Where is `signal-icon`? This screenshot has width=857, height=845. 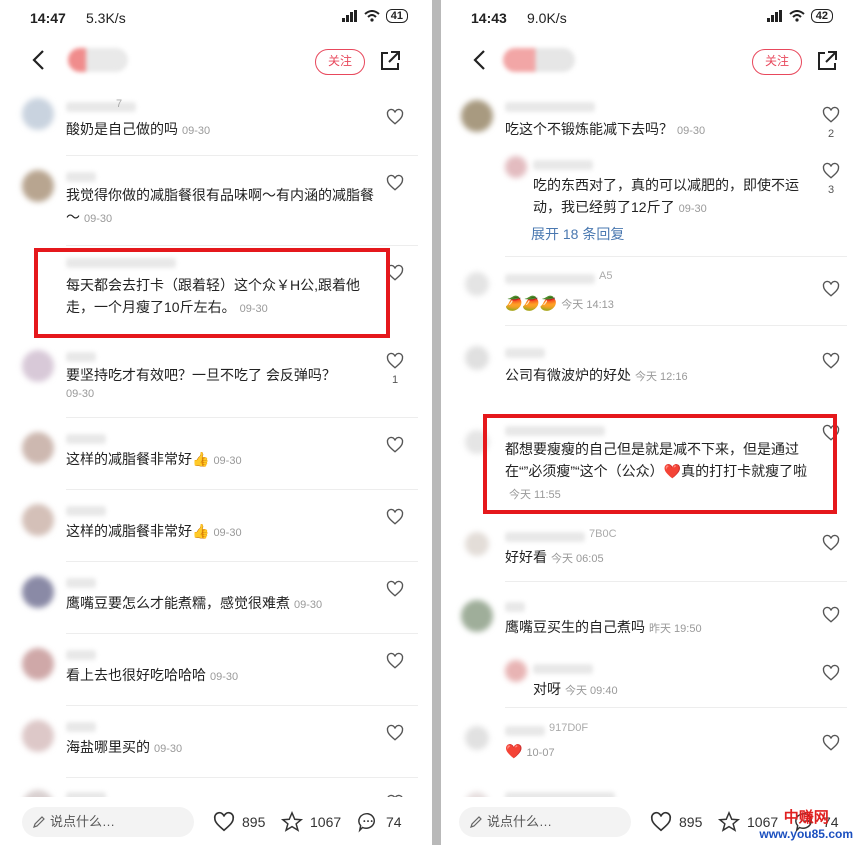
signal-icon is located at coordinates (774, 16).